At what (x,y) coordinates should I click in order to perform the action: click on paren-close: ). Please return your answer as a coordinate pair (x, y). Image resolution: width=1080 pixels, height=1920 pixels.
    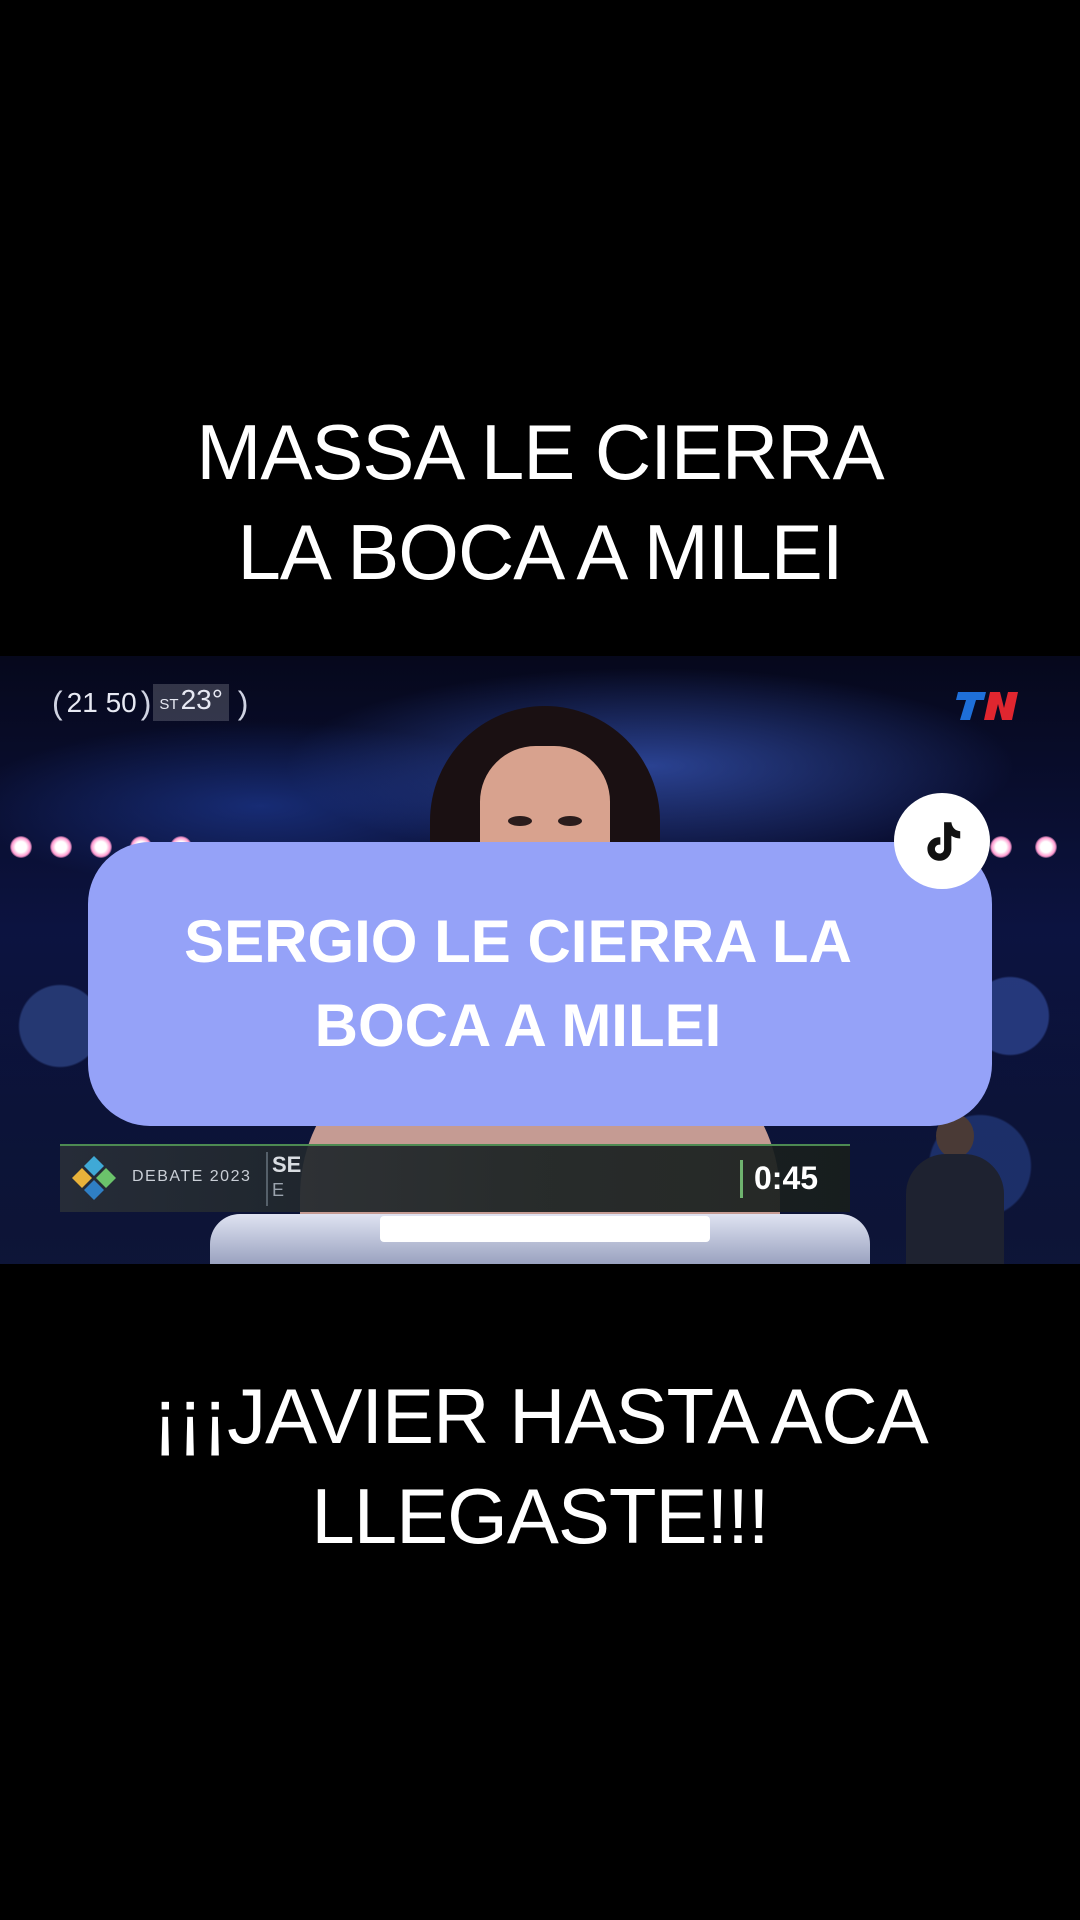
    Looking at the image, I should click on (146, 702).